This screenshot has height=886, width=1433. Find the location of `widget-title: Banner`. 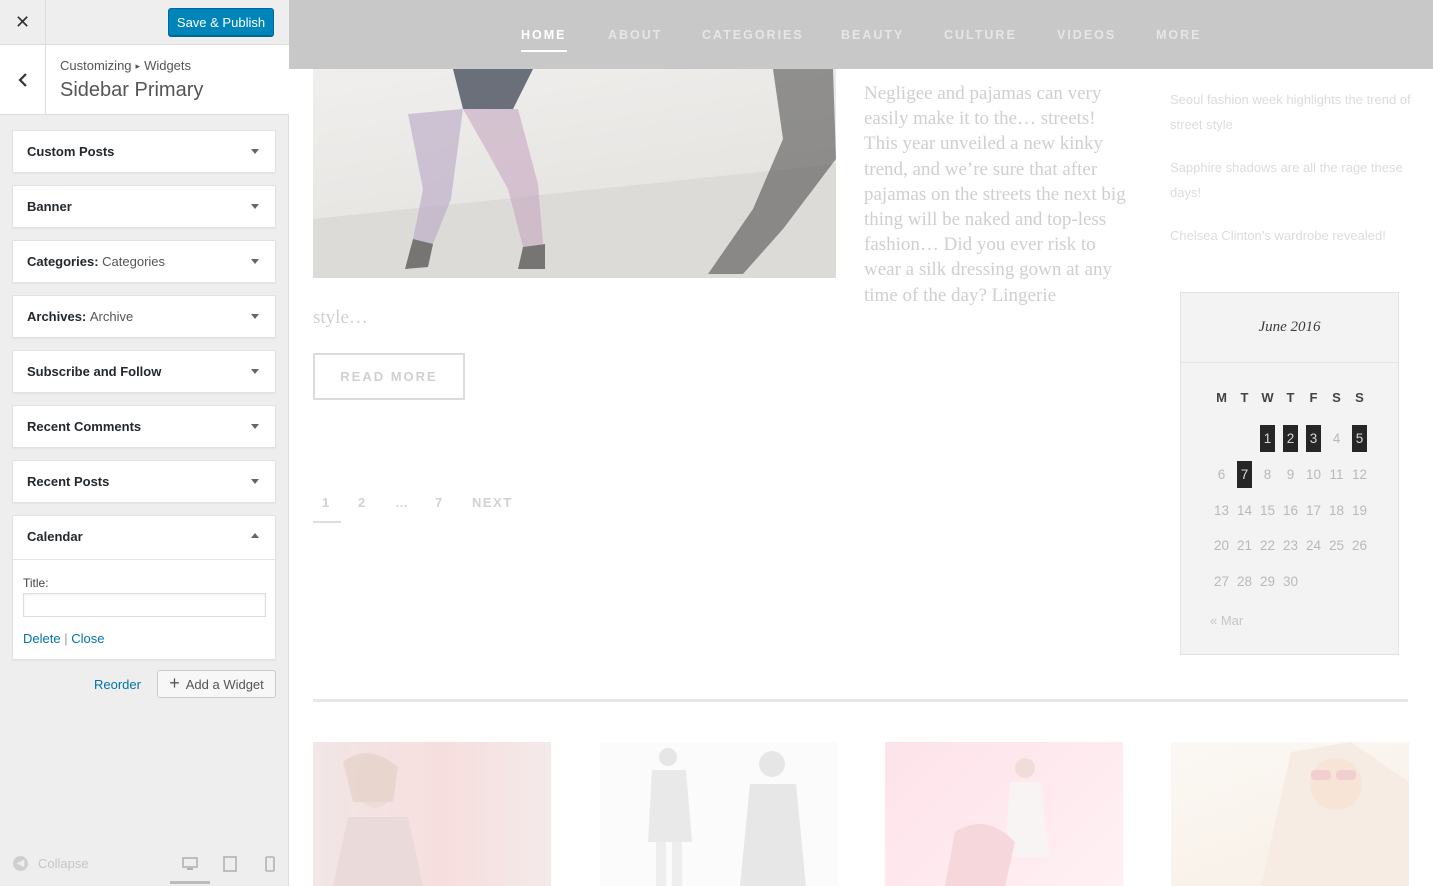

widget-title: Banner is located at coordinates (49, 206).